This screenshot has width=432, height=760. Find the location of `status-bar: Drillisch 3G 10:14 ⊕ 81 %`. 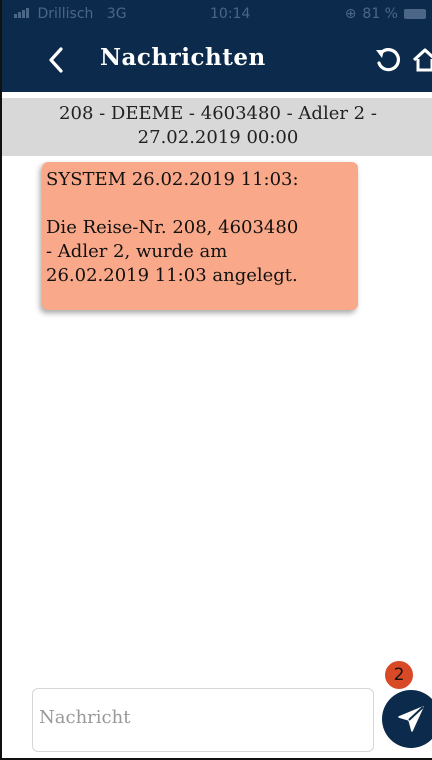

status-bar: Drillisch 3G 10:14 ⊕ 81 % is located at coordinates (217, 15).